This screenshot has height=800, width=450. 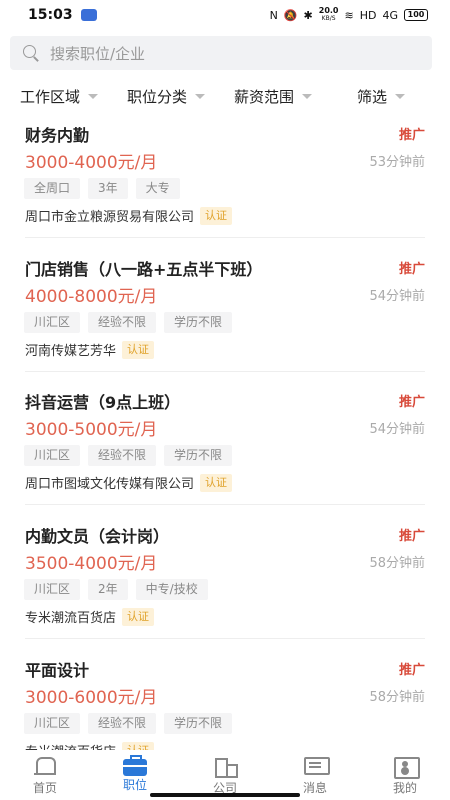 What do you see at coordinates (171, 589) in the screenshot?
I see `job-tag: 中专/技校` at bounding box center [171, 589].